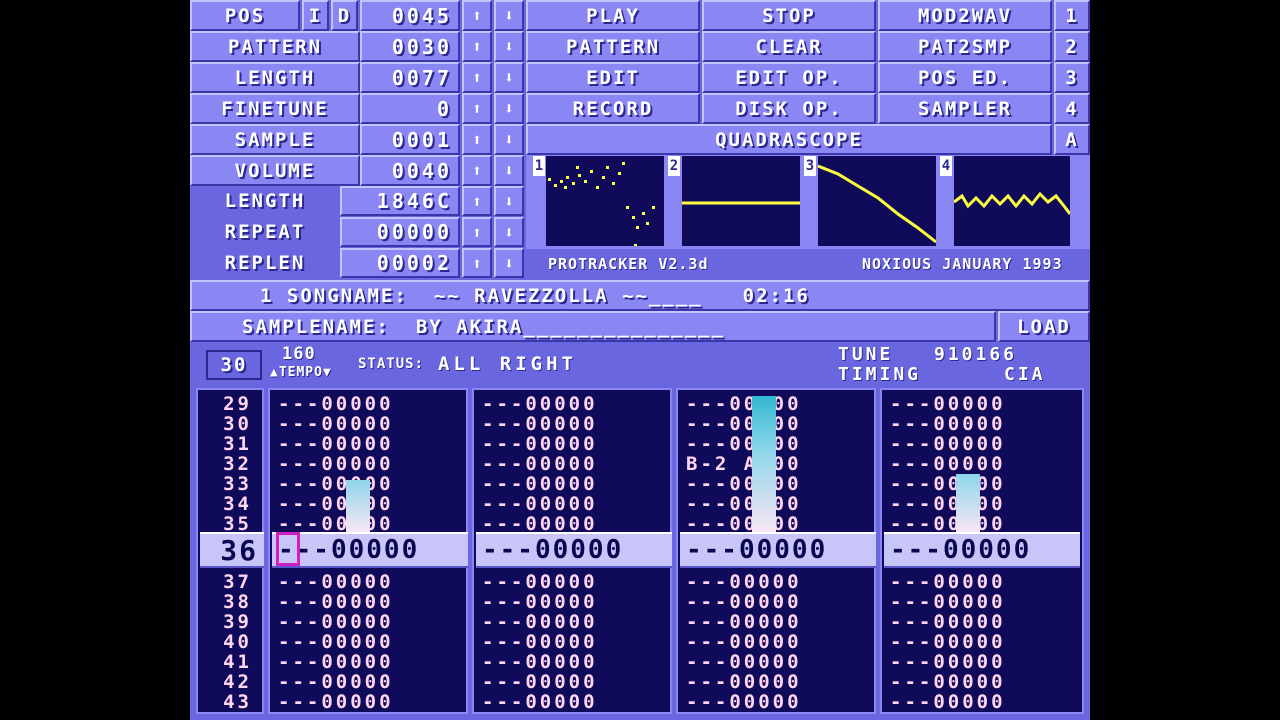 Image resolution: width=1280 pixels, height=720 pixels. Describe the element at coordinates (568, 296) in the screenshot. I see `songname-value: ~~ RAVEZZOLLA ~~____` at that location.